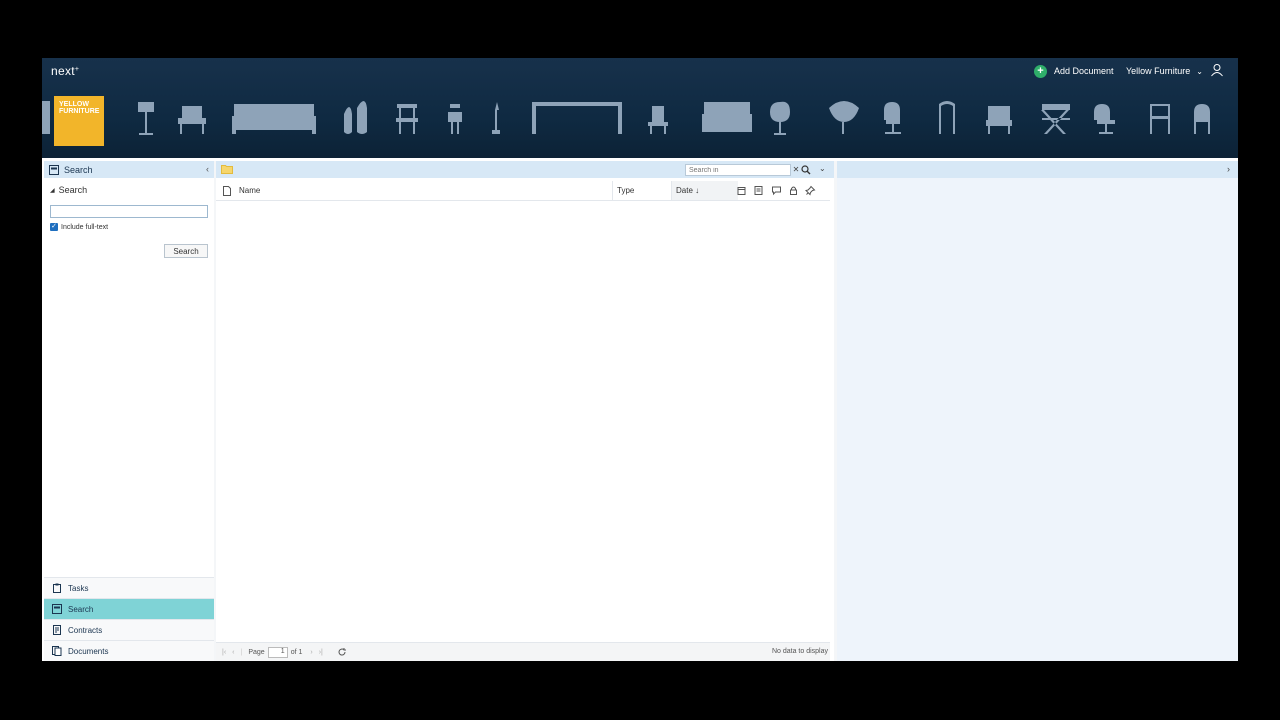 The image size is (1280, 720). I want to click on triangle-down-icon: ◢, so click(52, 190).